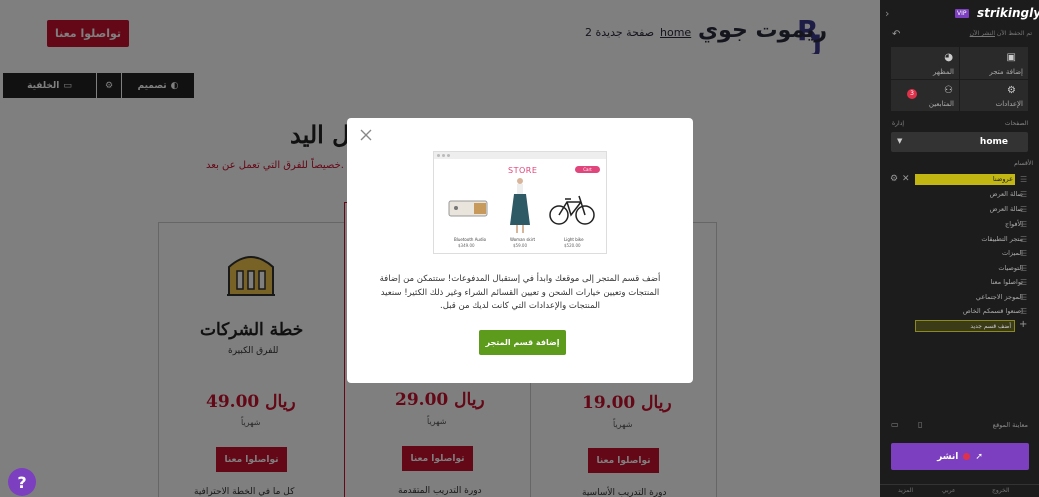  What do you see at coordinates (994, 95) in the screenshot?
I see `tool-settings: ⚙ الإعدادات` at bounding box center [994, 95].